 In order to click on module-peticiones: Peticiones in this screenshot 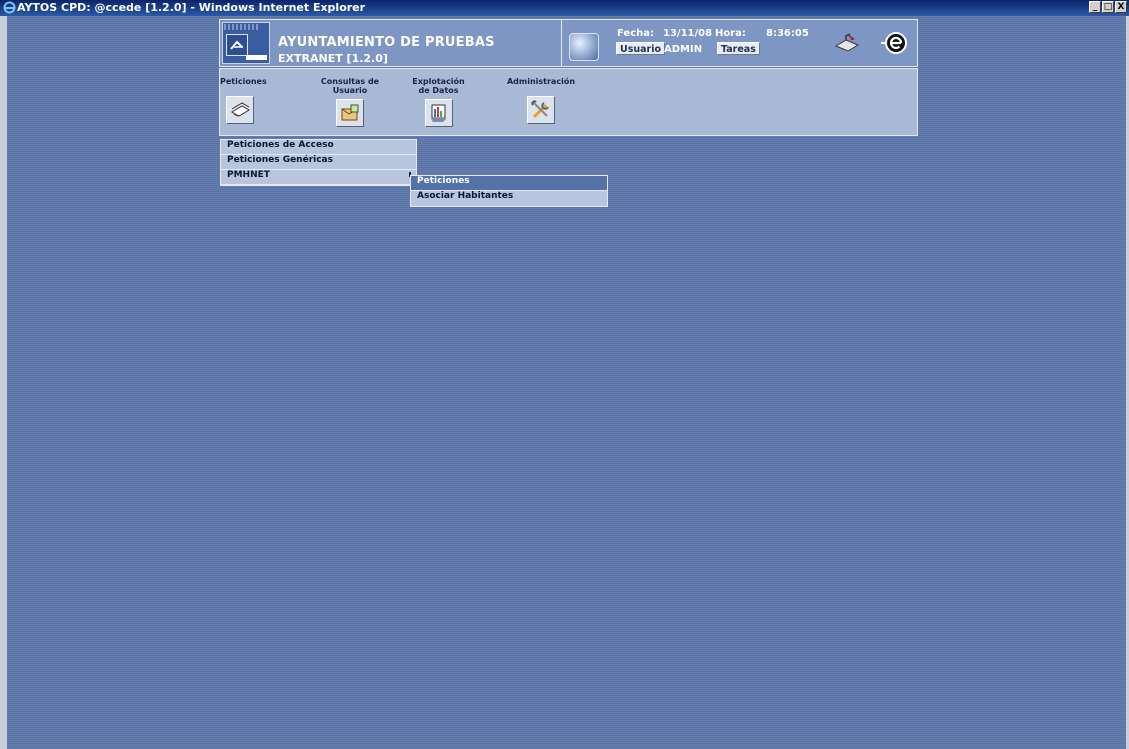, I will do `click(243, 100)`.